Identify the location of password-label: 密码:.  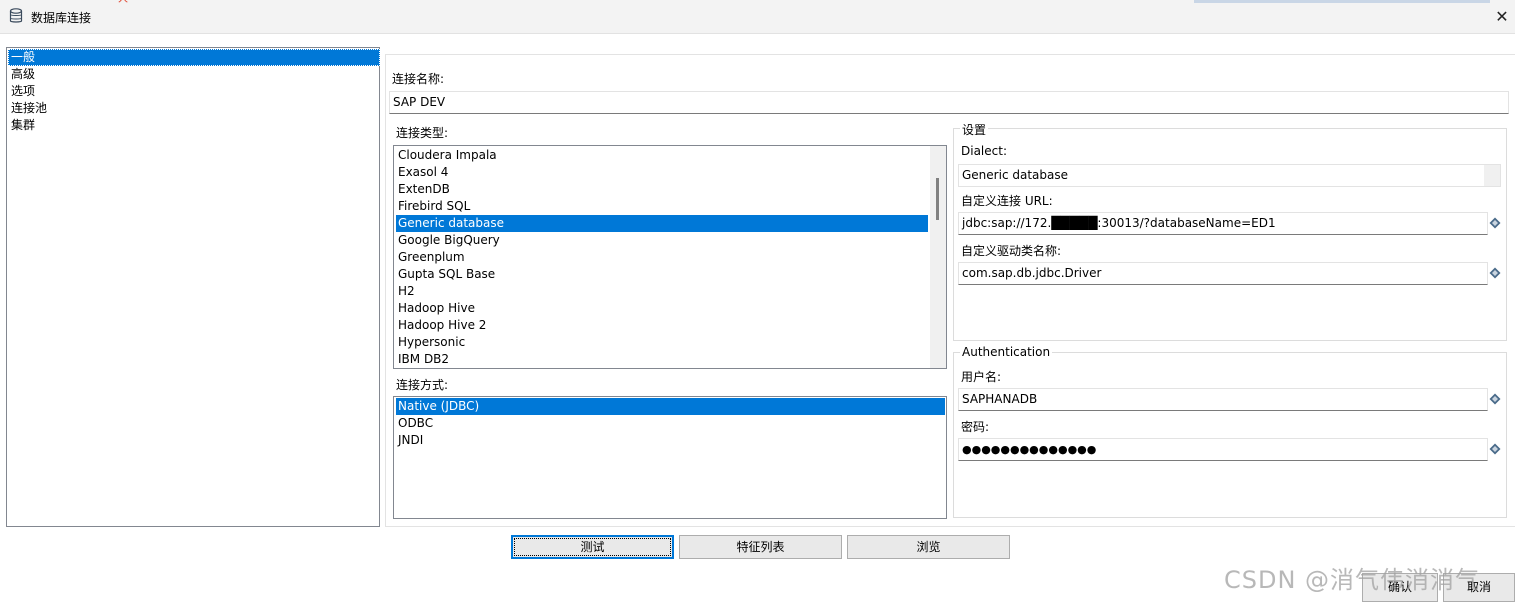
(975, 427).